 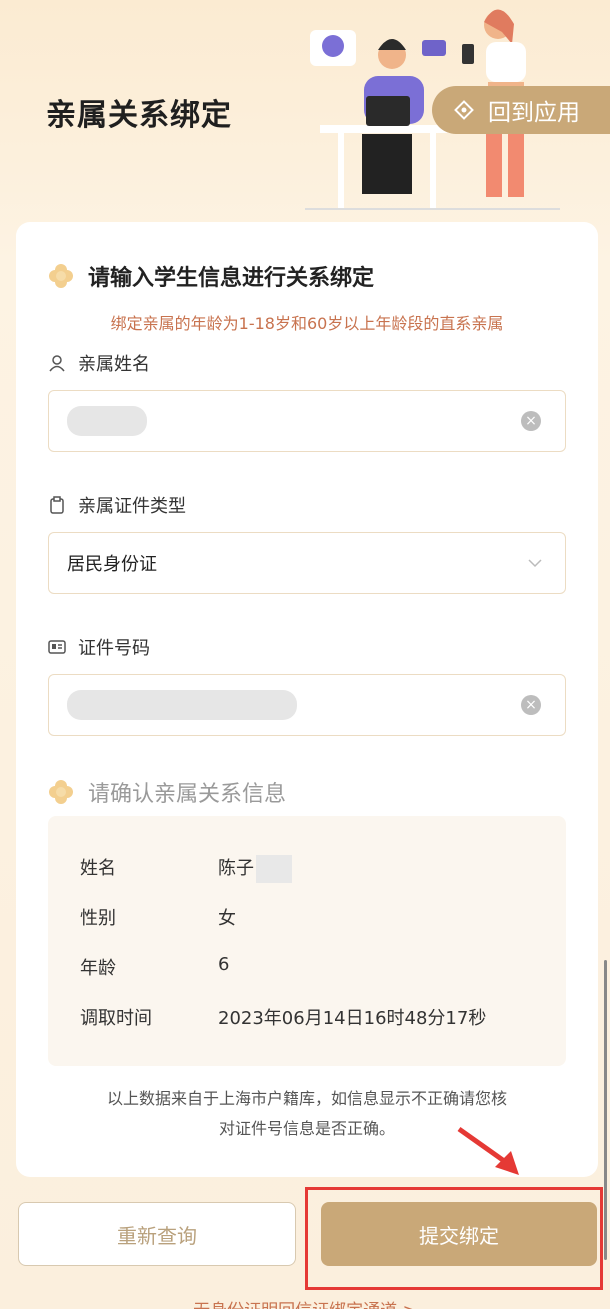 What do you see at coordinates (158, 917) in the screenshot?
I see `info-row-gender: 性别 女` at bounding box center [158, 917].